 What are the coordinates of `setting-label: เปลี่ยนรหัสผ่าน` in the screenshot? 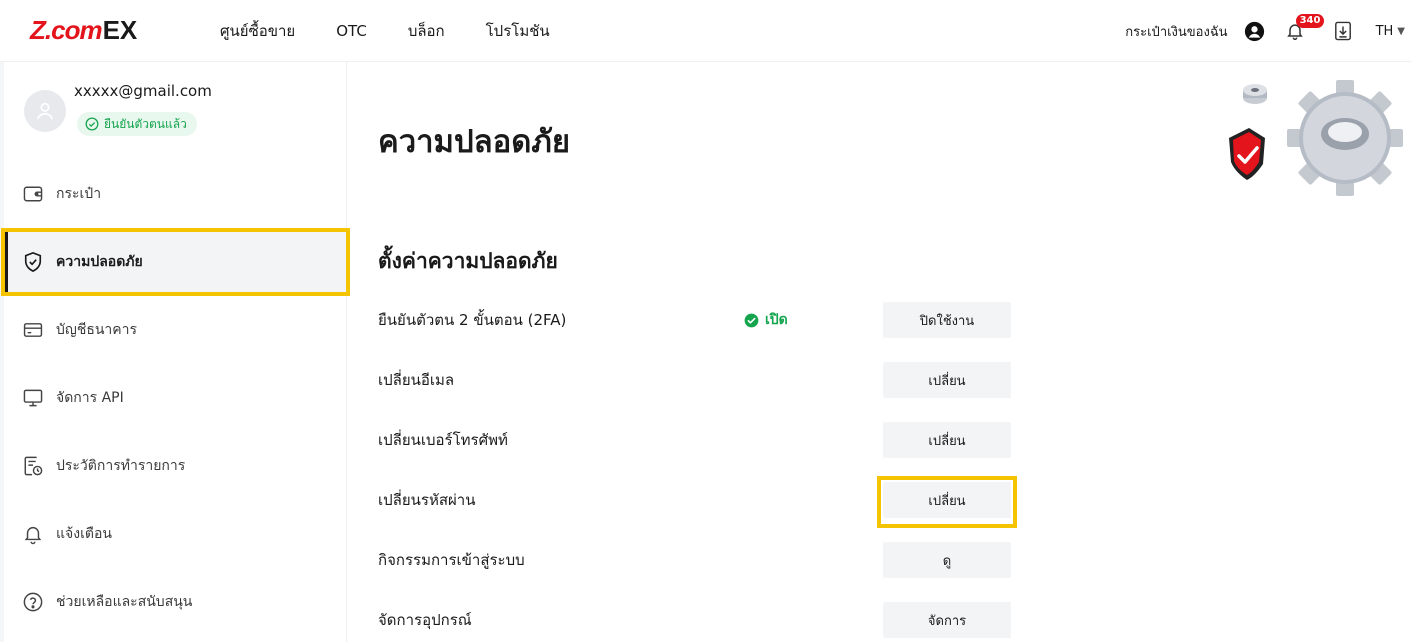 It's located at (427, 500).